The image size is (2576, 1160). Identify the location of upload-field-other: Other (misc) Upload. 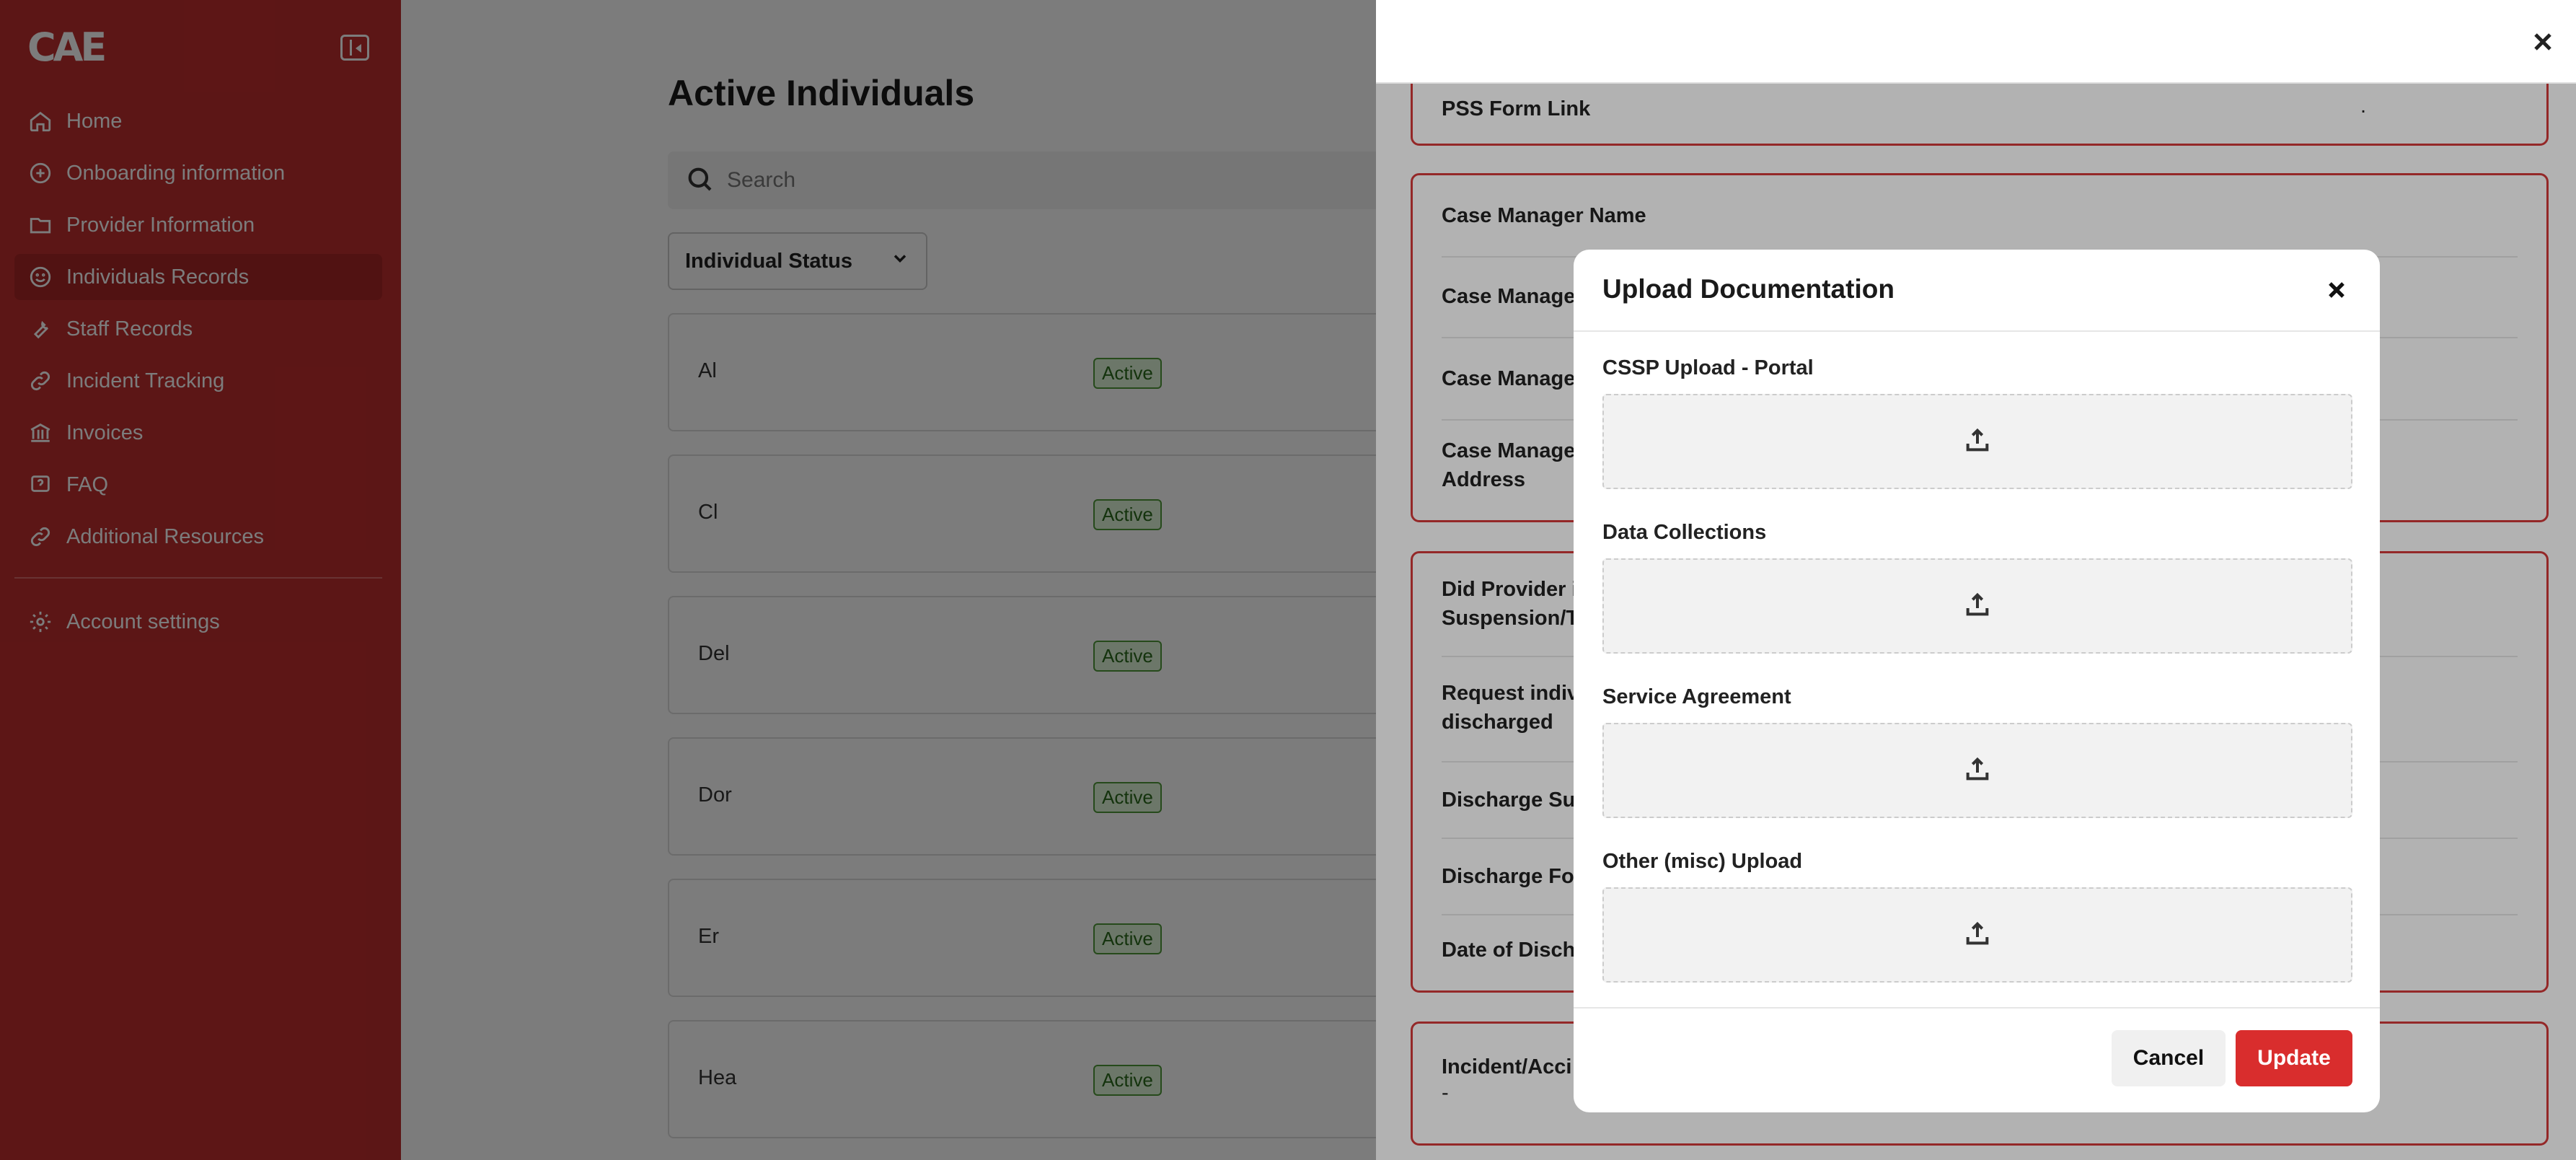
(1977, 915).